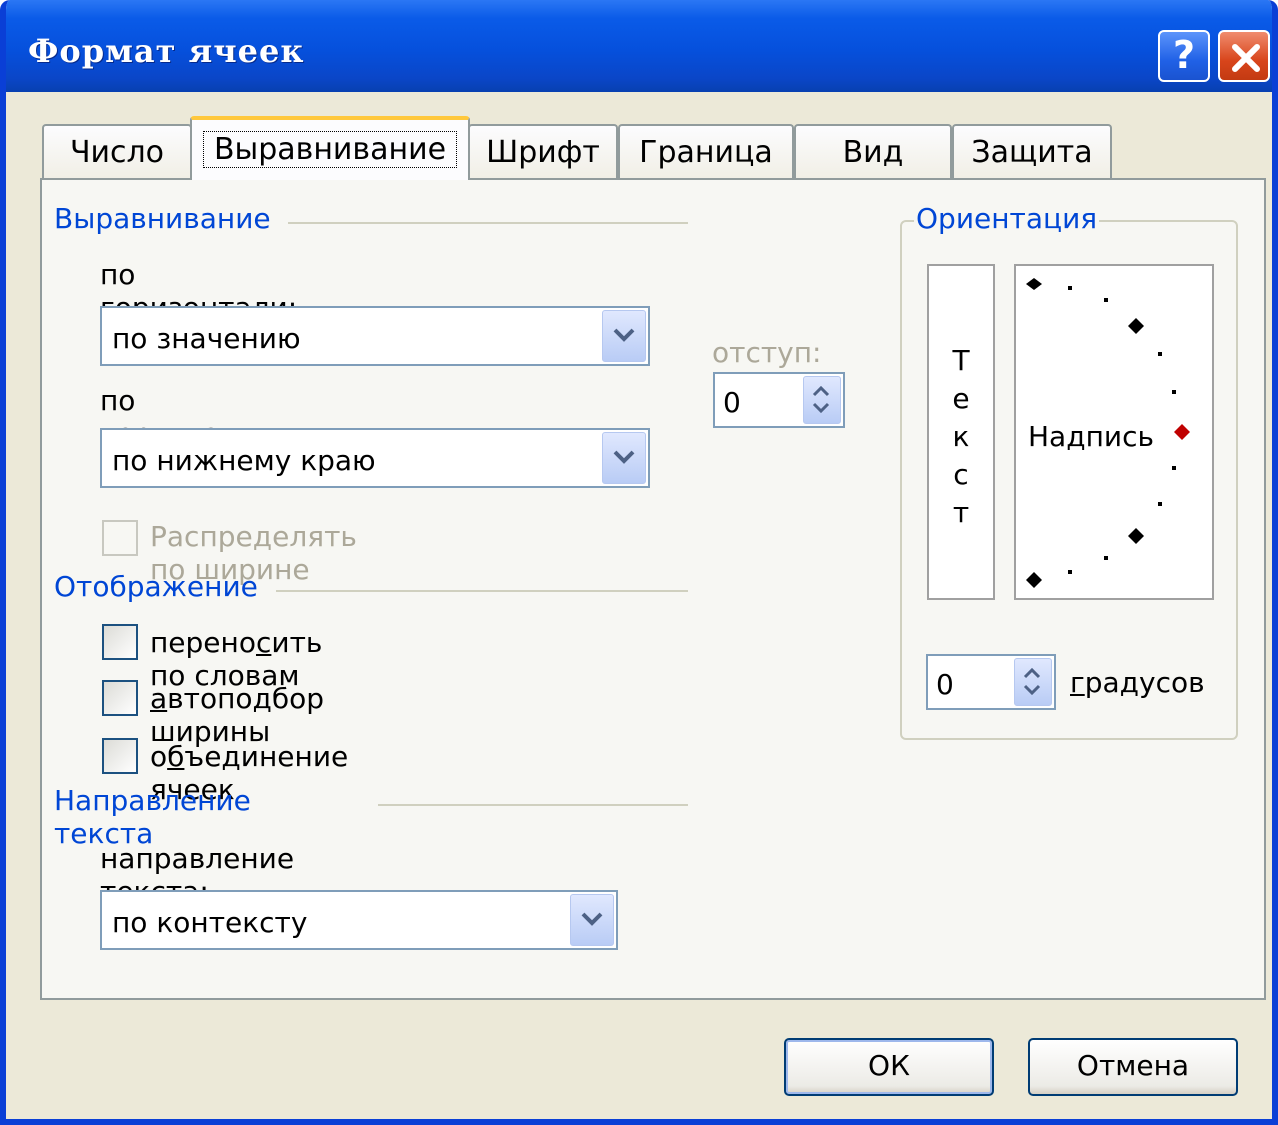 The image size is (1278, 1125). What do you see at coordinates (162, 218) in the screenshot?
I see `alignment-group-title: Выравнивание` at bounding box center [162, 218].